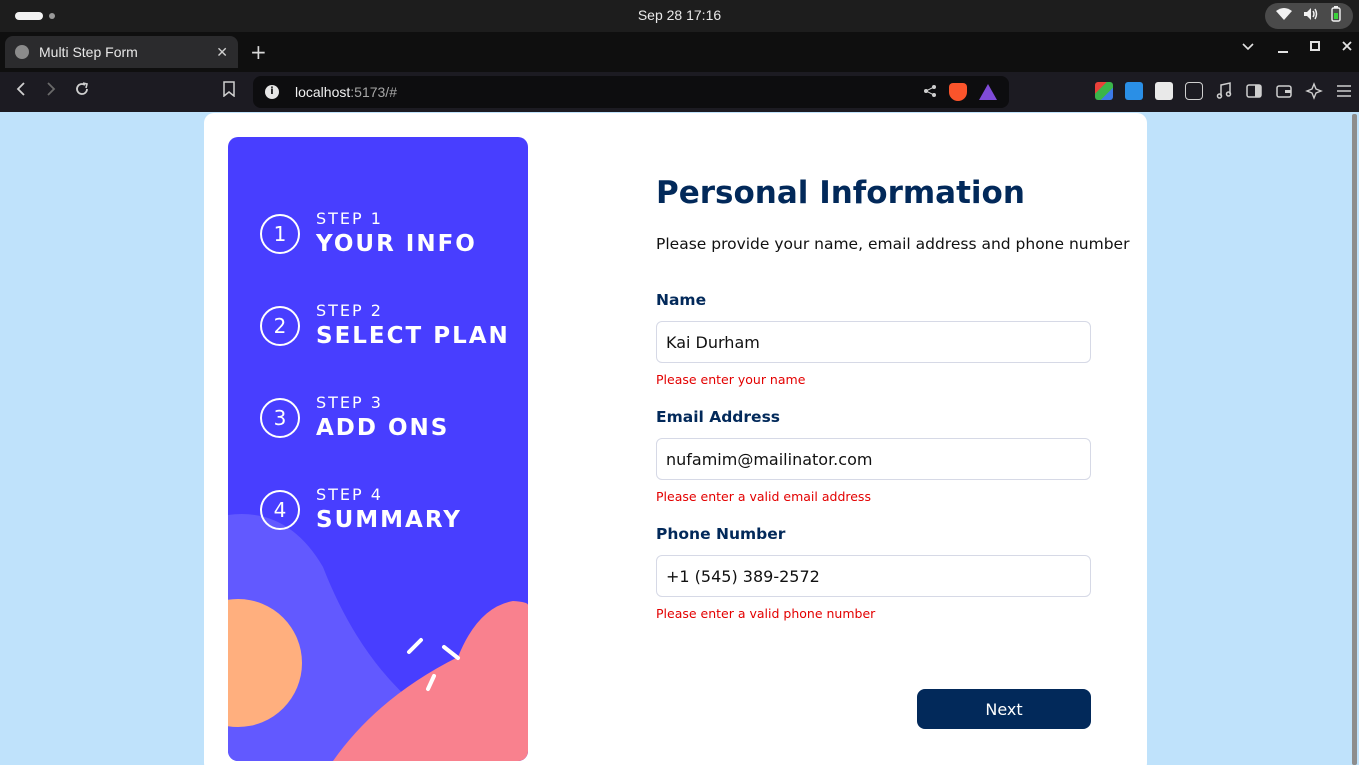 The height and width of the screenshot is (765, 1359). Describe the element at coordinates (988, 92) in the screenshot. I see `brave-rewards-icon` at that location.